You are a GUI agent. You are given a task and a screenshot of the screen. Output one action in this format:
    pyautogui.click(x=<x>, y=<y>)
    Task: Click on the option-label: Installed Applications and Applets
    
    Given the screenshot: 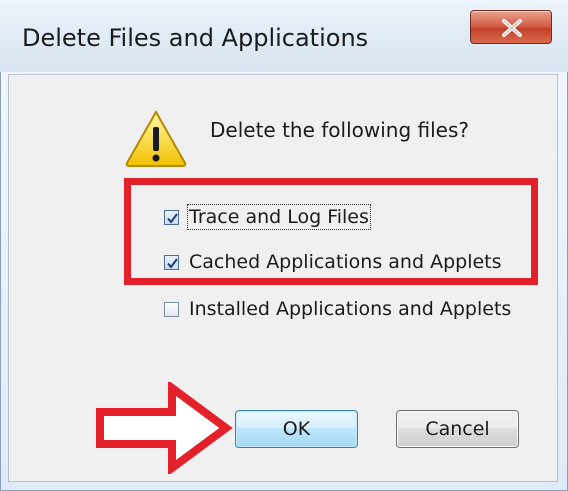 What is the action you would take?
    pyautogui.click(x=350, y=309)
    